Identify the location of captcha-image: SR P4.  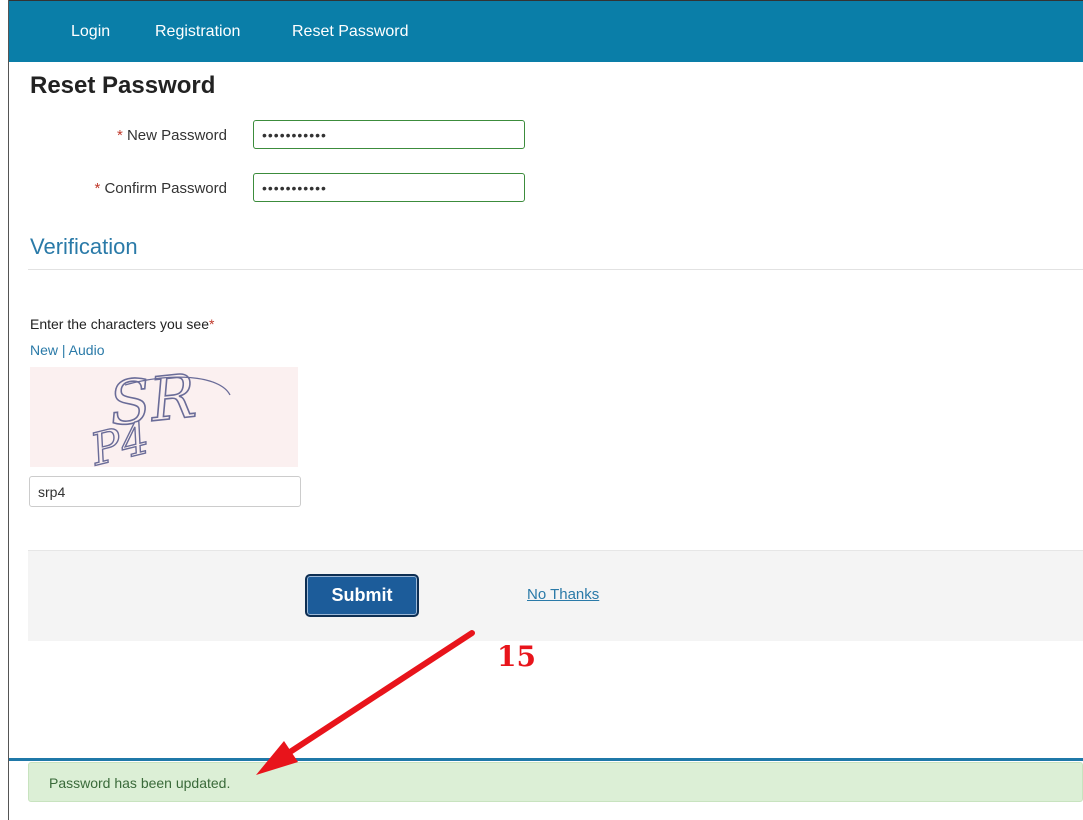
(164, 419).